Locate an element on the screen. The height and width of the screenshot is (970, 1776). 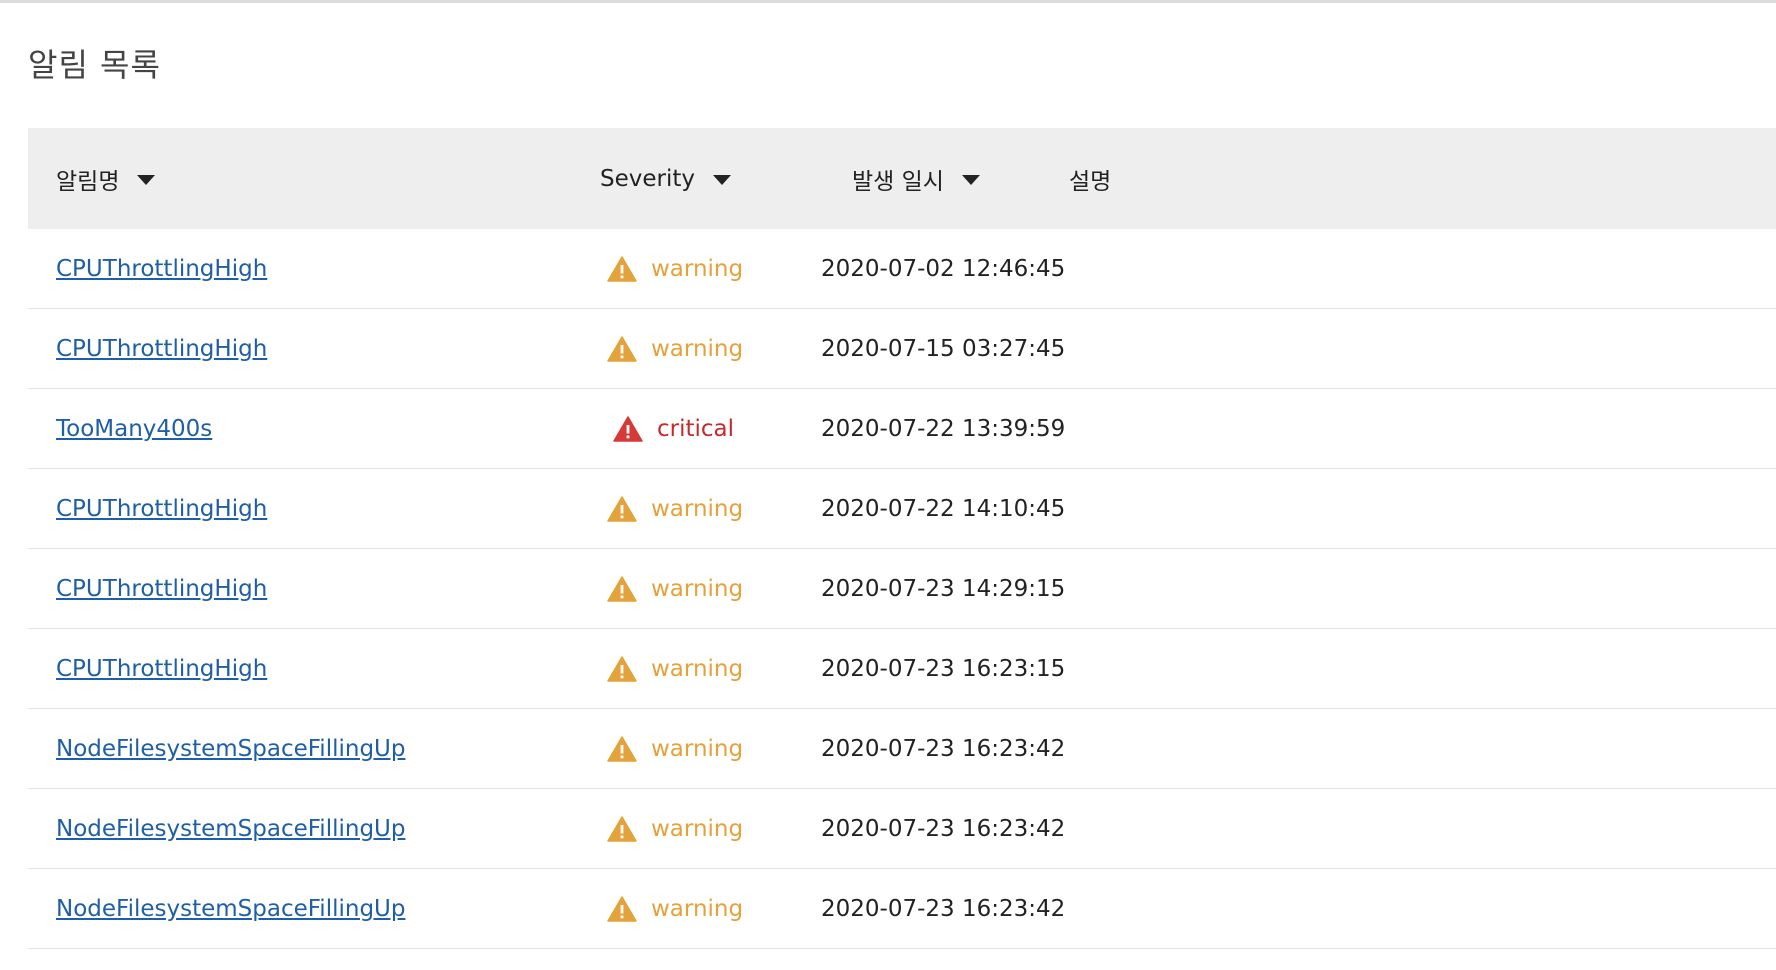
column-header-alert-name: 알림명 is located at coordinates (106, 178).